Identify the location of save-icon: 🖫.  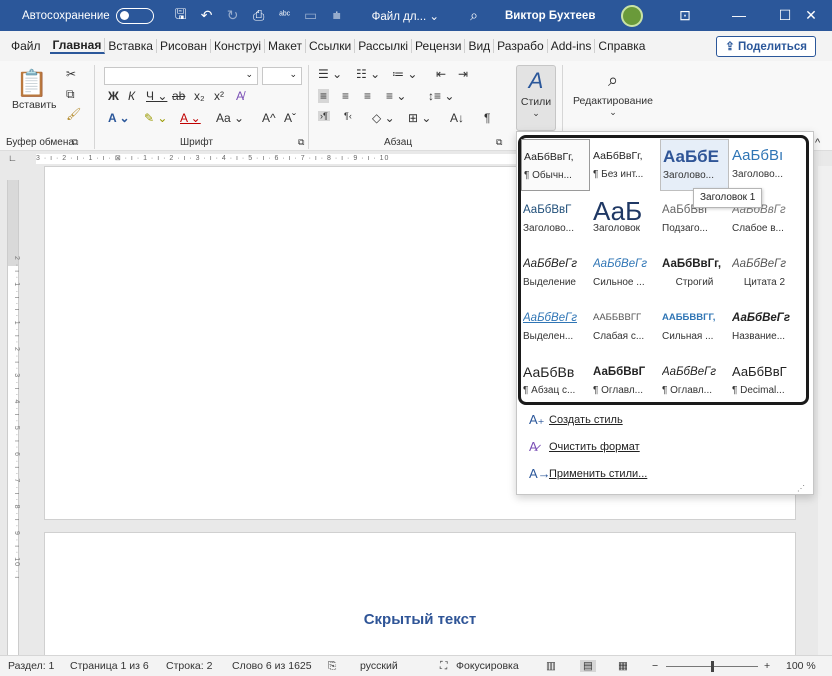
(181, 16).